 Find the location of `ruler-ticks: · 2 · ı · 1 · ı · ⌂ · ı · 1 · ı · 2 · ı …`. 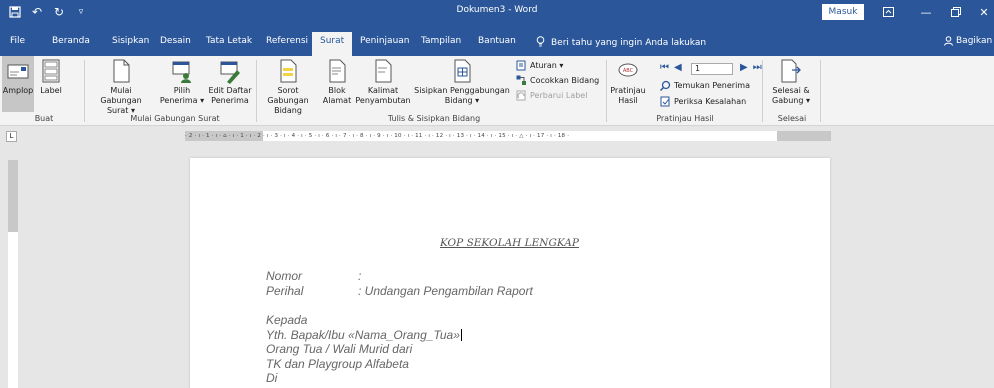

ruler-ticks: · 2 · ı · 1 · ı · ⌂ · ı · 1 · ı · 2 · ı … is located at coordinates (377, 136).